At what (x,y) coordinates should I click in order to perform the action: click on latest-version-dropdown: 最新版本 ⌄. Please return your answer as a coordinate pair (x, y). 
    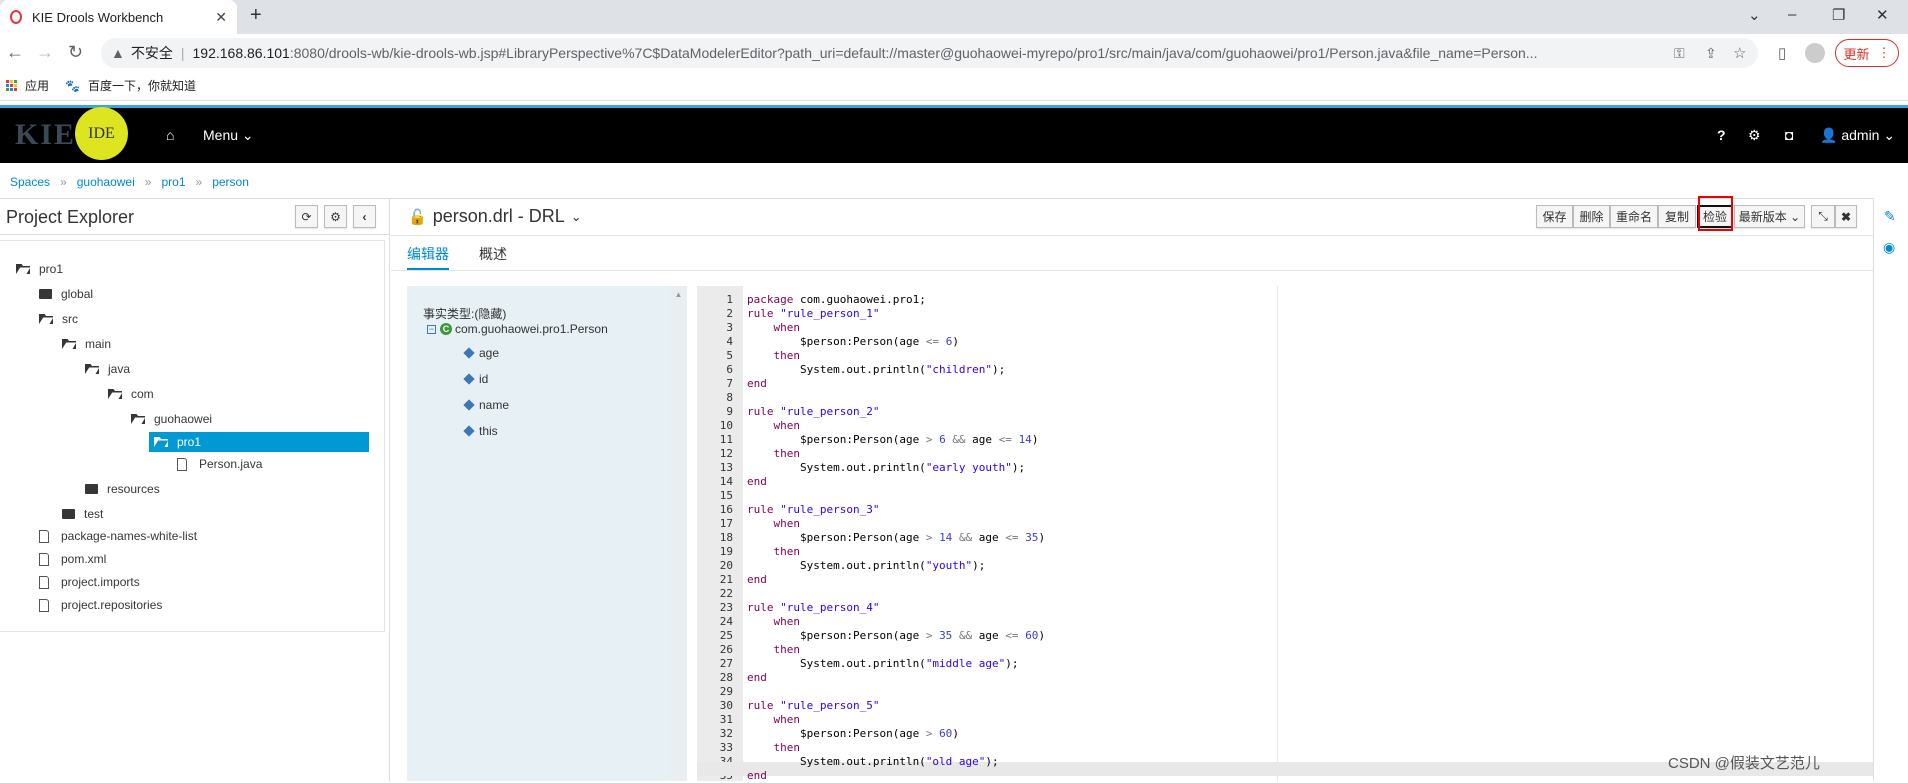
    Looking at the image, I should click on (1769, 216).